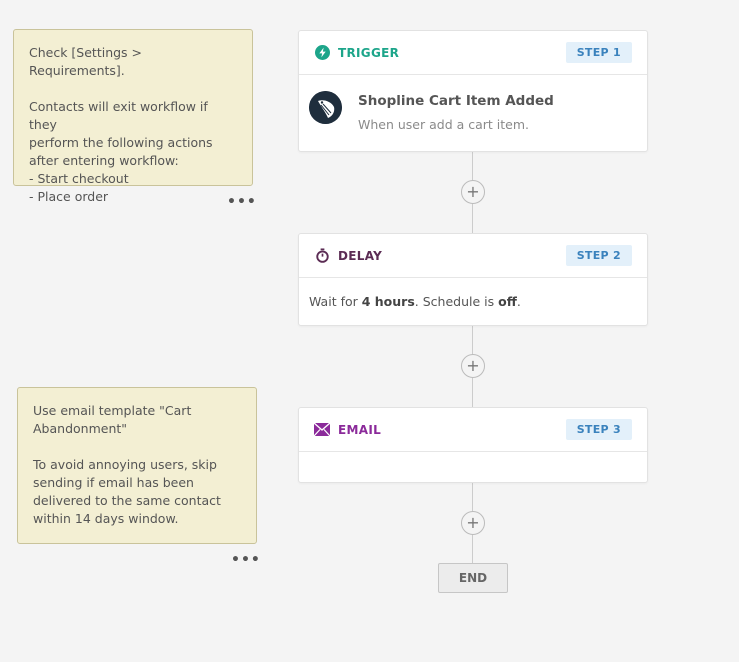 This screenshot has width=739, height=662. I want to click on stopwatch-icon, so click(322, 256).